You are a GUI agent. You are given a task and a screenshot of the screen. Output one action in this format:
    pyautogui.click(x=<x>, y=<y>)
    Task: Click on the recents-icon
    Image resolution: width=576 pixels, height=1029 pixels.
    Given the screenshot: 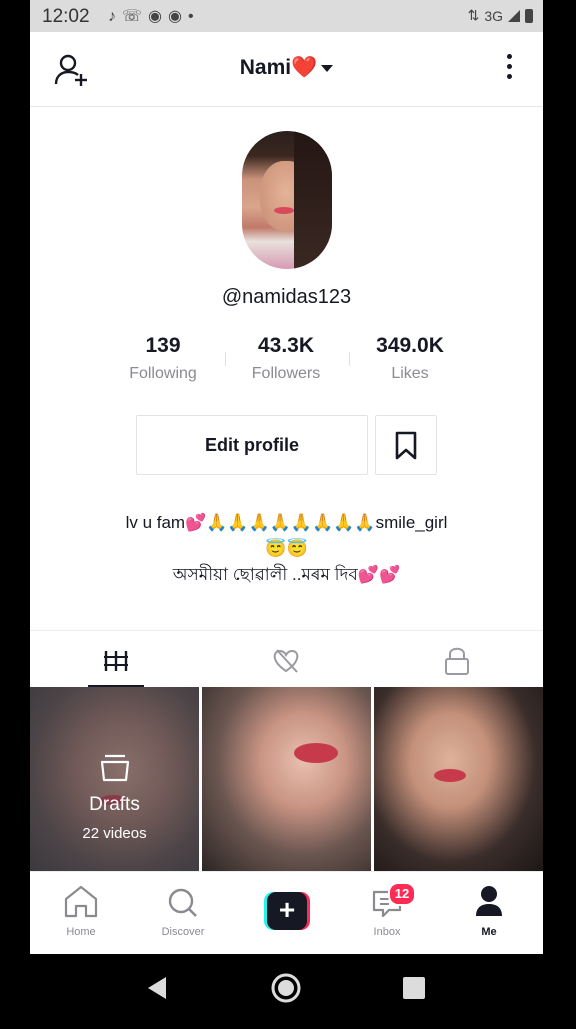 What is the action you would take?
    pyautogui.click(x=414, y=988)
    